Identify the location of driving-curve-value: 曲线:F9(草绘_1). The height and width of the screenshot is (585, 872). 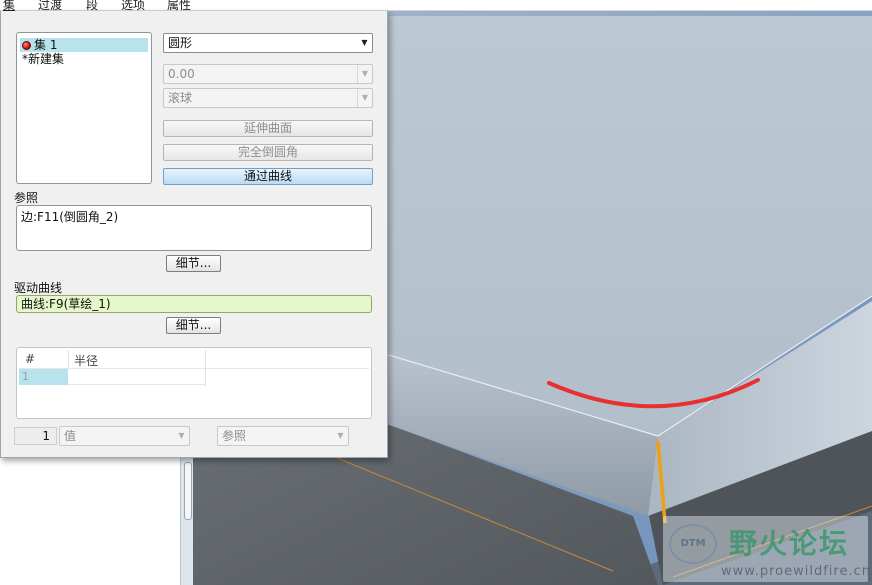
(66, 304).